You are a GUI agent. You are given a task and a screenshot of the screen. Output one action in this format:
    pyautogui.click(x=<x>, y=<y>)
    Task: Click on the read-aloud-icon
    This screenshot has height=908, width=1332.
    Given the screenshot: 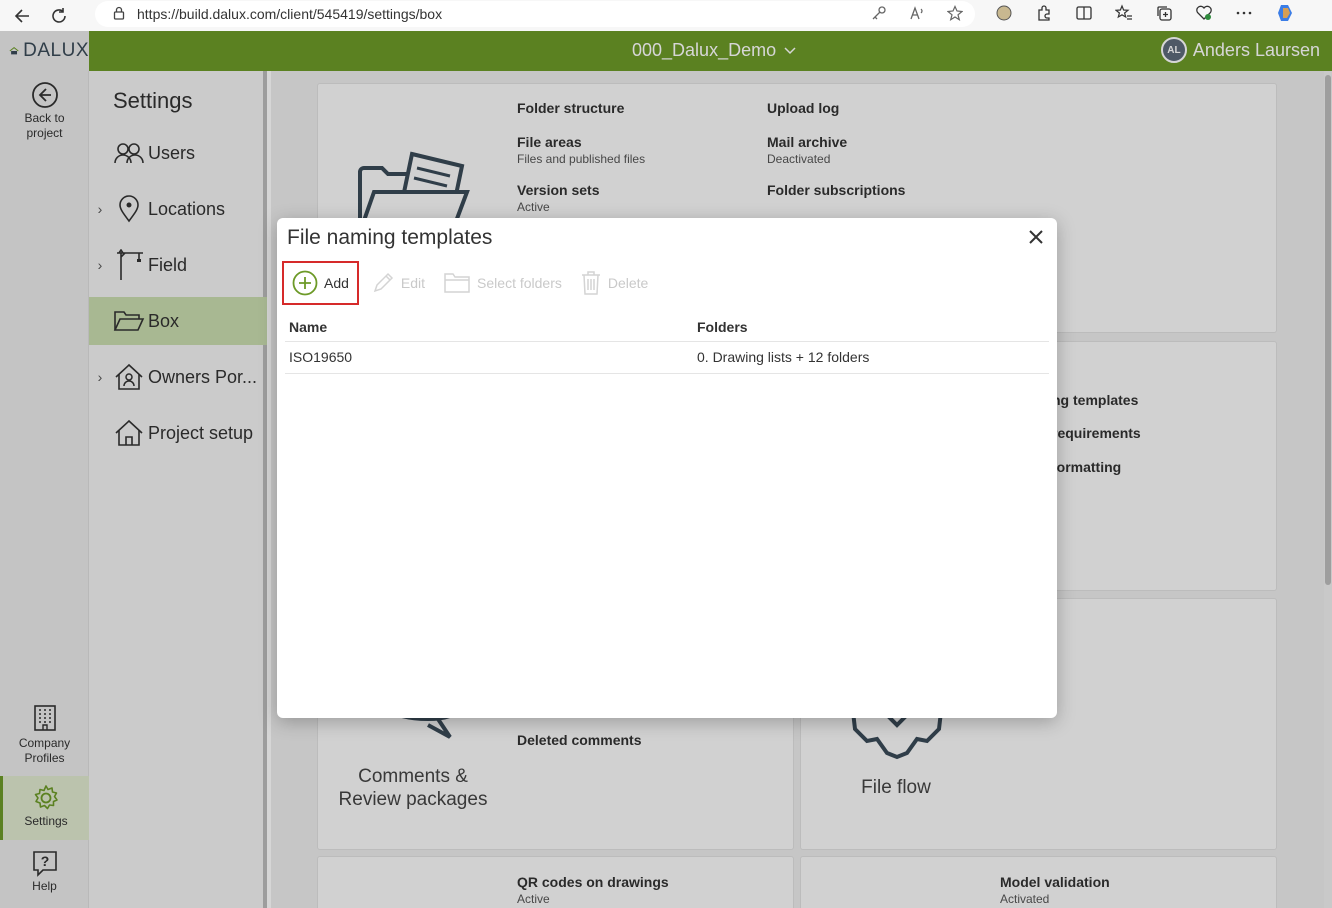 What is the action you would take?
    pyautogui.click(x=917, y=14)
    